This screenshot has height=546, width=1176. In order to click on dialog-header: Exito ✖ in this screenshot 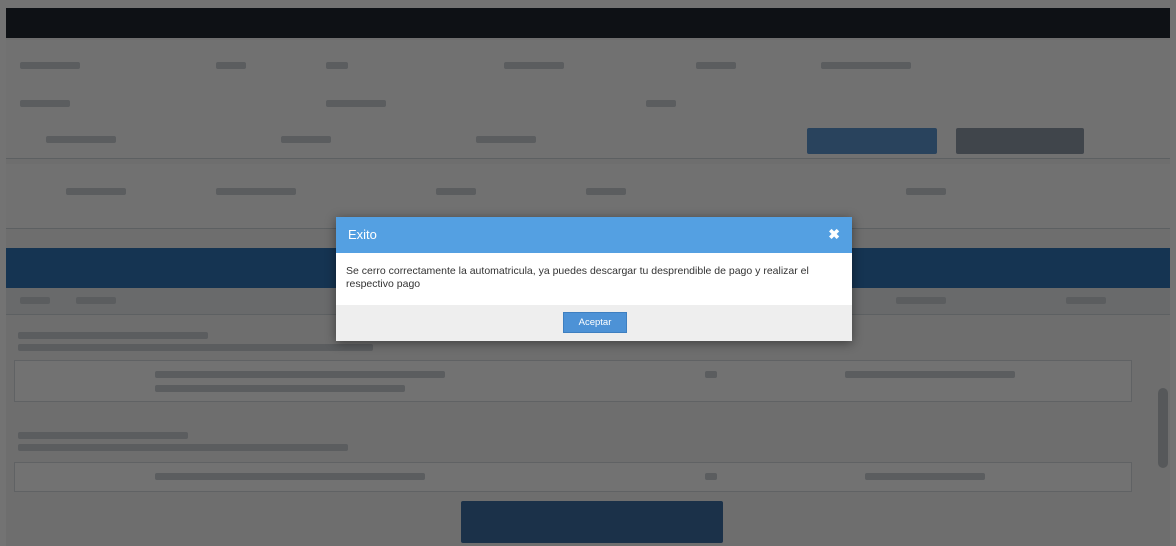, I will do `click(594, 235)`.